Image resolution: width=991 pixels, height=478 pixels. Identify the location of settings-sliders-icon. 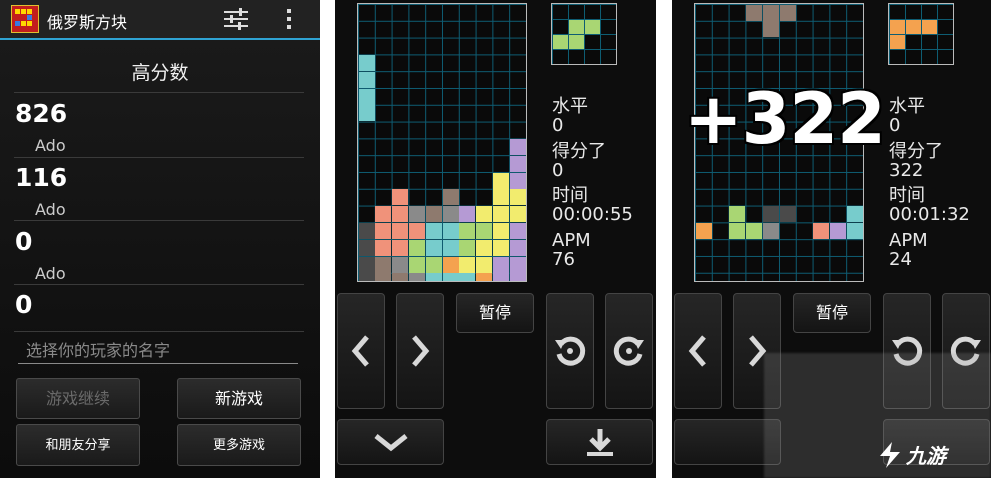
(236, 19).